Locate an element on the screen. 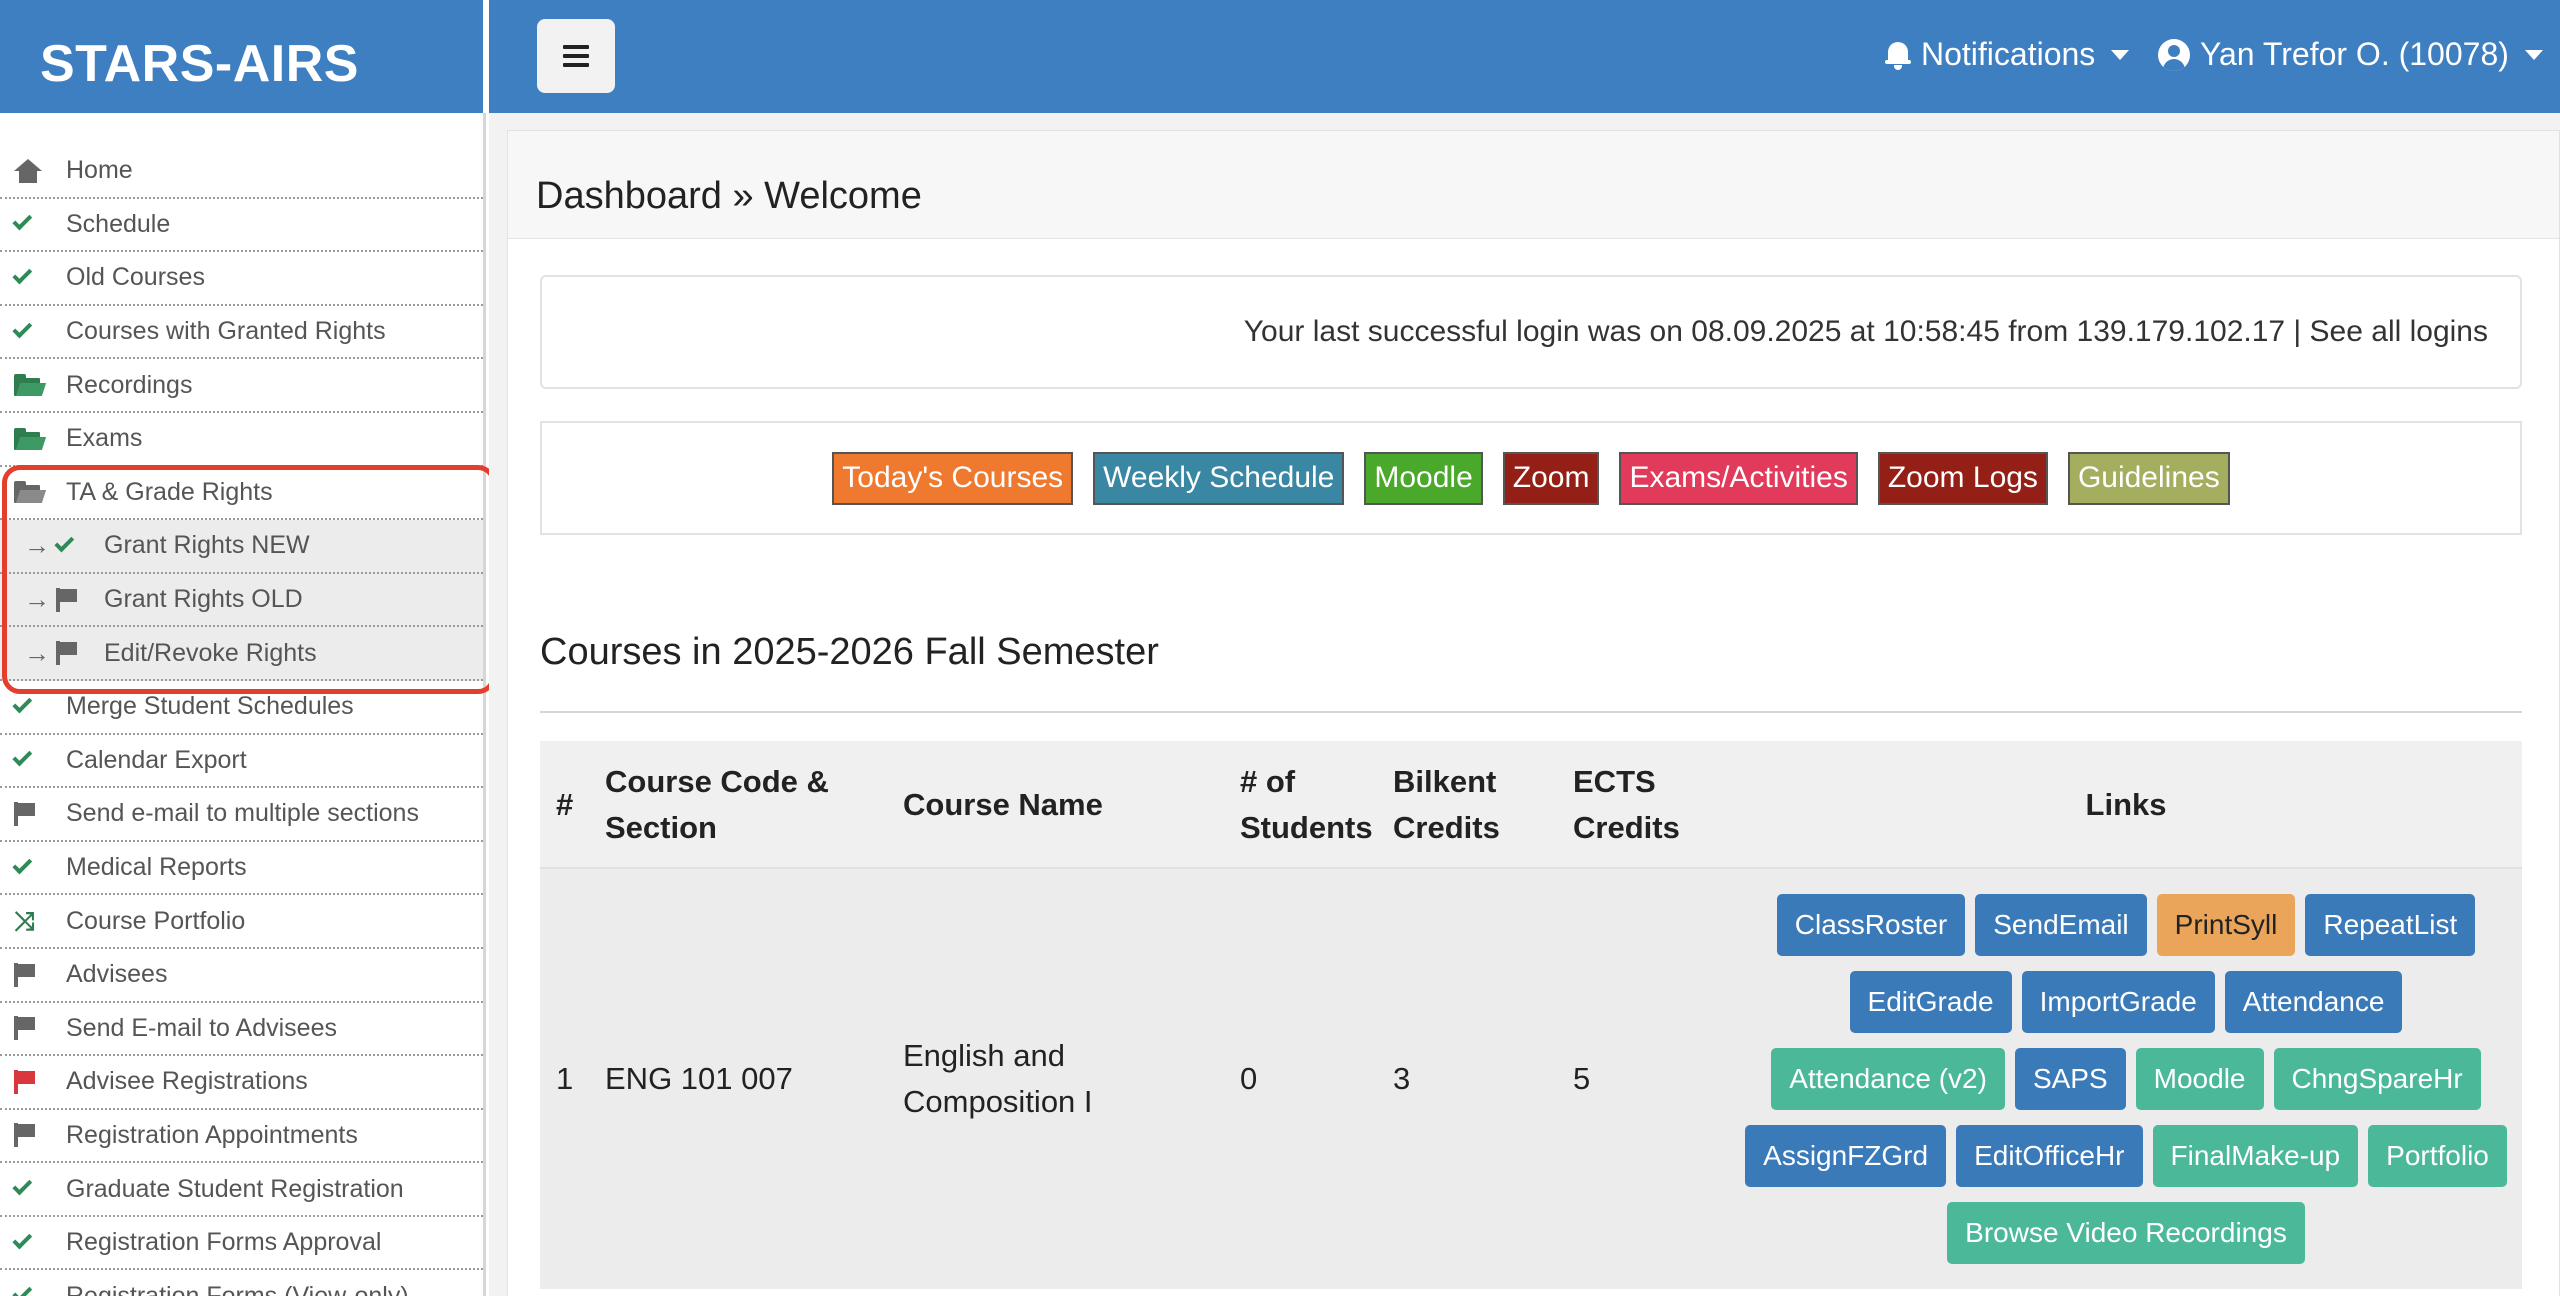  sidebar-item-label: Merge Student Schedules is located at coordinates (210, 706).